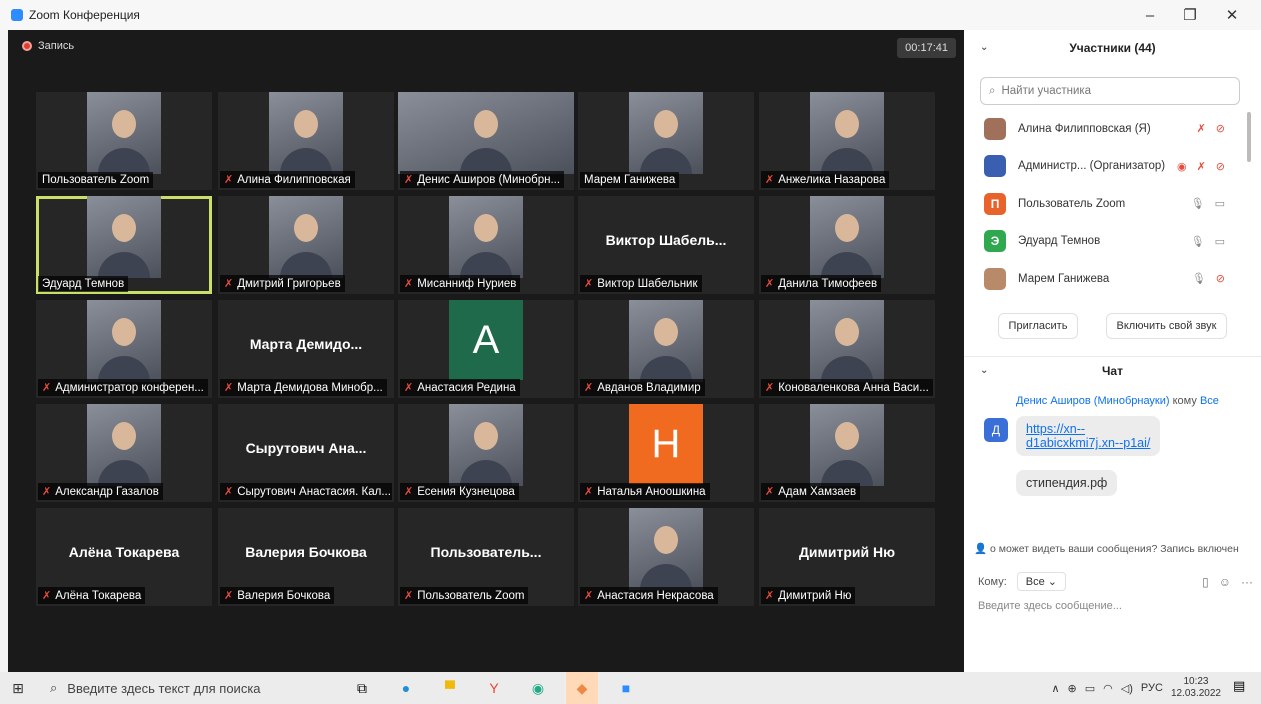 Image resolution: width=1261 pixels, height=704 pixels. Describe the element at coordinates (1205, 582) in the screenshot. I see `file-icon: ▯` at that location.